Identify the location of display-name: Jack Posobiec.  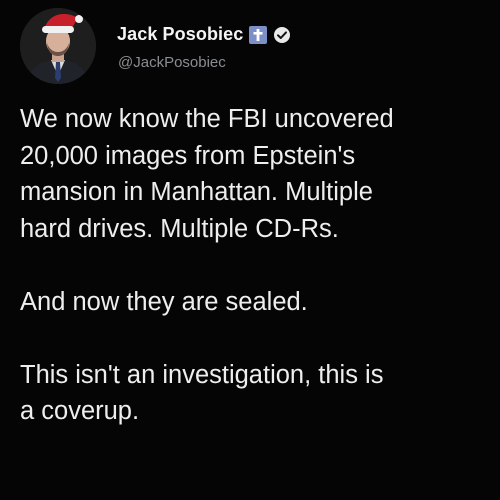
(180, 34).